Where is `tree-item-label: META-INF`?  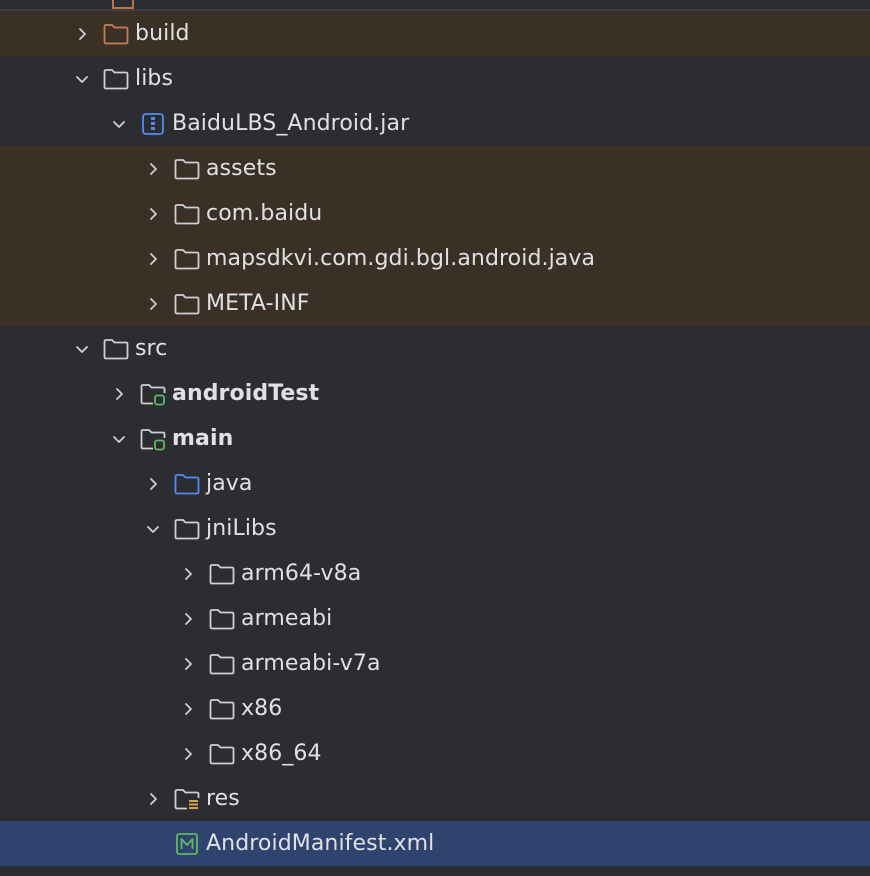
tree-item-label: META-INF is located at coordinates (258, 303).